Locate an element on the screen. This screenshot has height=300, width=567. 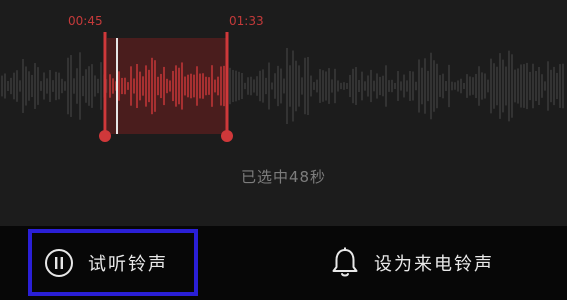
end-handle-knob is located at coordinates (227, 136).